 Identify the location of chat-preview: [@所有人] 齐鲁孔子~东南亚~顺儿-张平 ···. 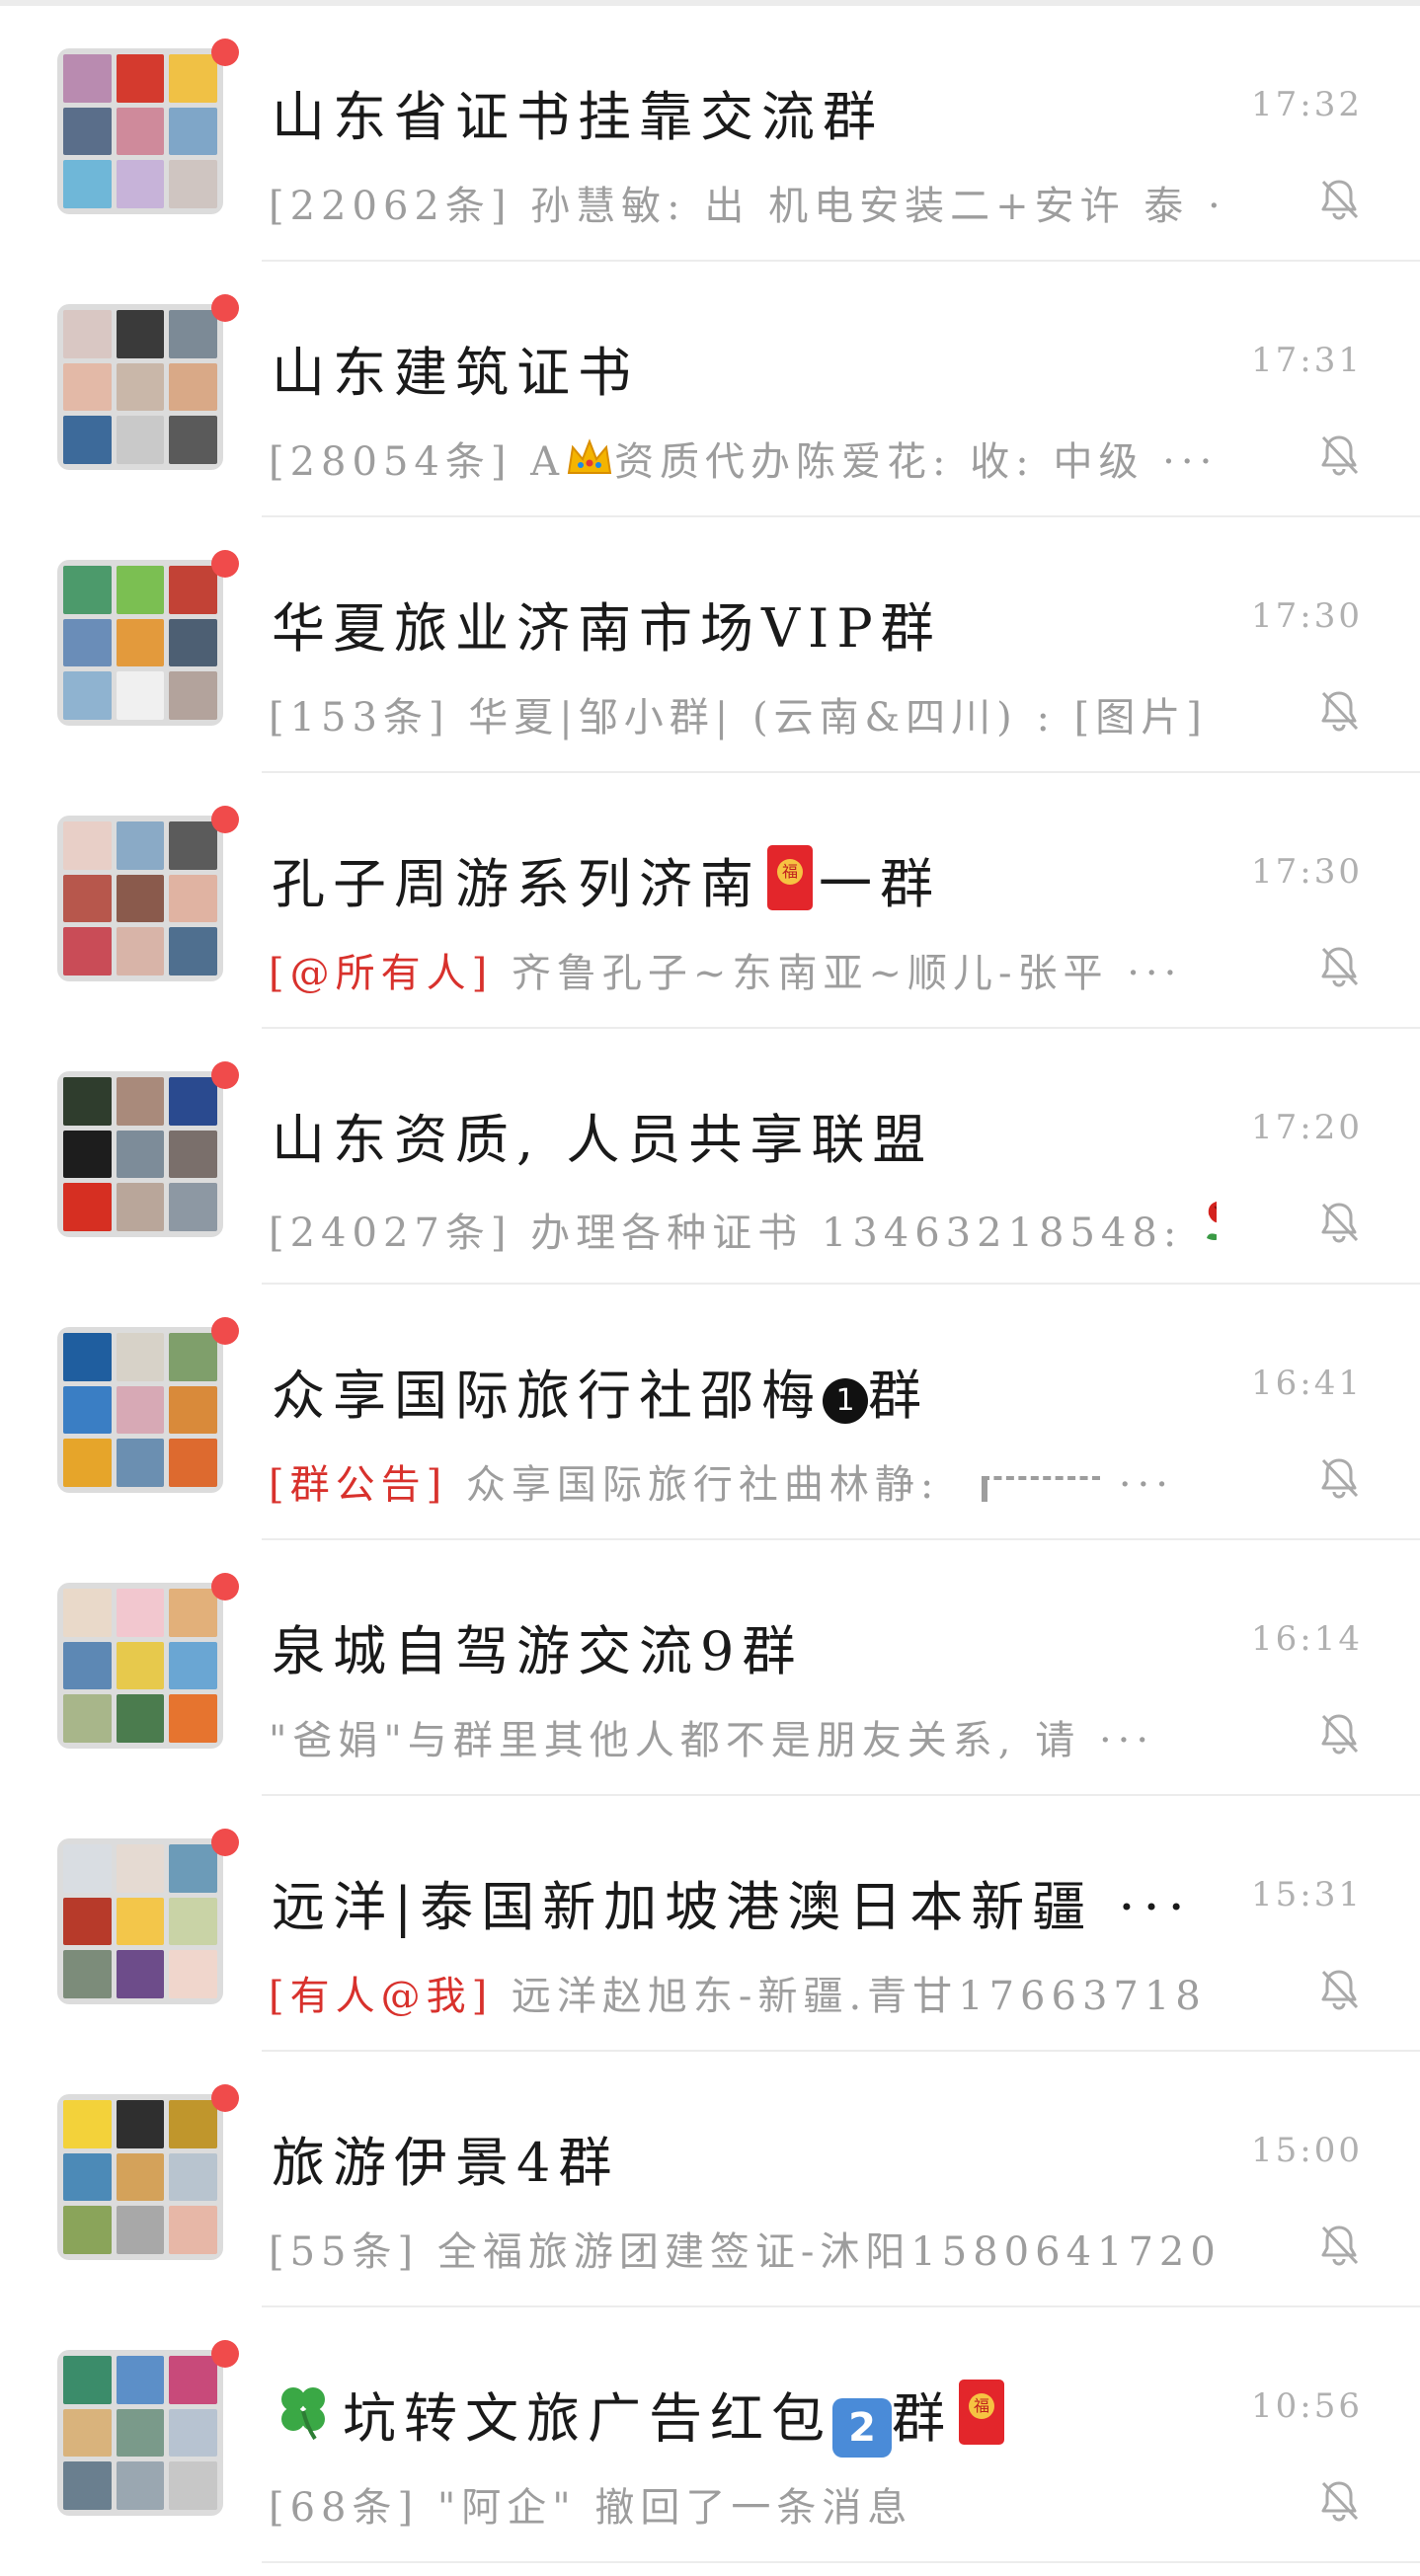
(726, 973).